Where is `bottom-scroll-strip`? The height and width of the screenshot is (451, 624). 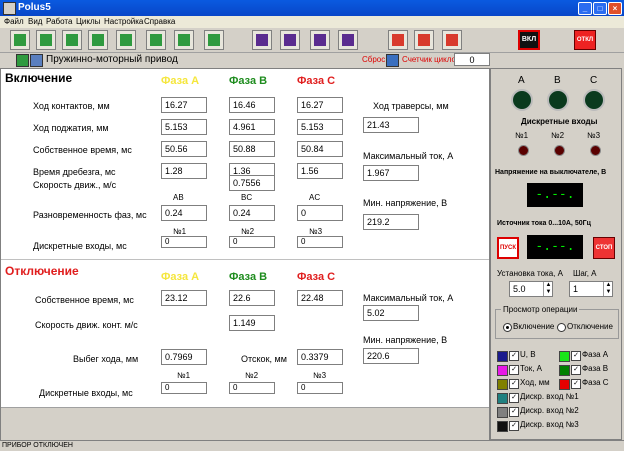
bottom-scroll-strip is located at coordinates (245, 423).